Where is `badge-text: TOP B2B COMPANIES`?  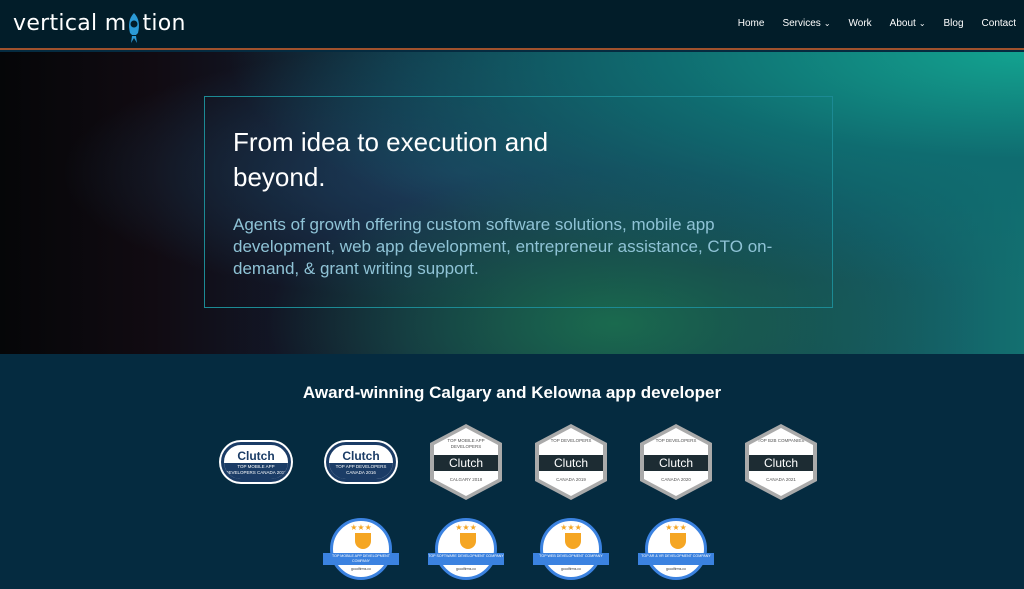 badge-text: TOP B2B COMPANIES is located at coordinates (781, 440).